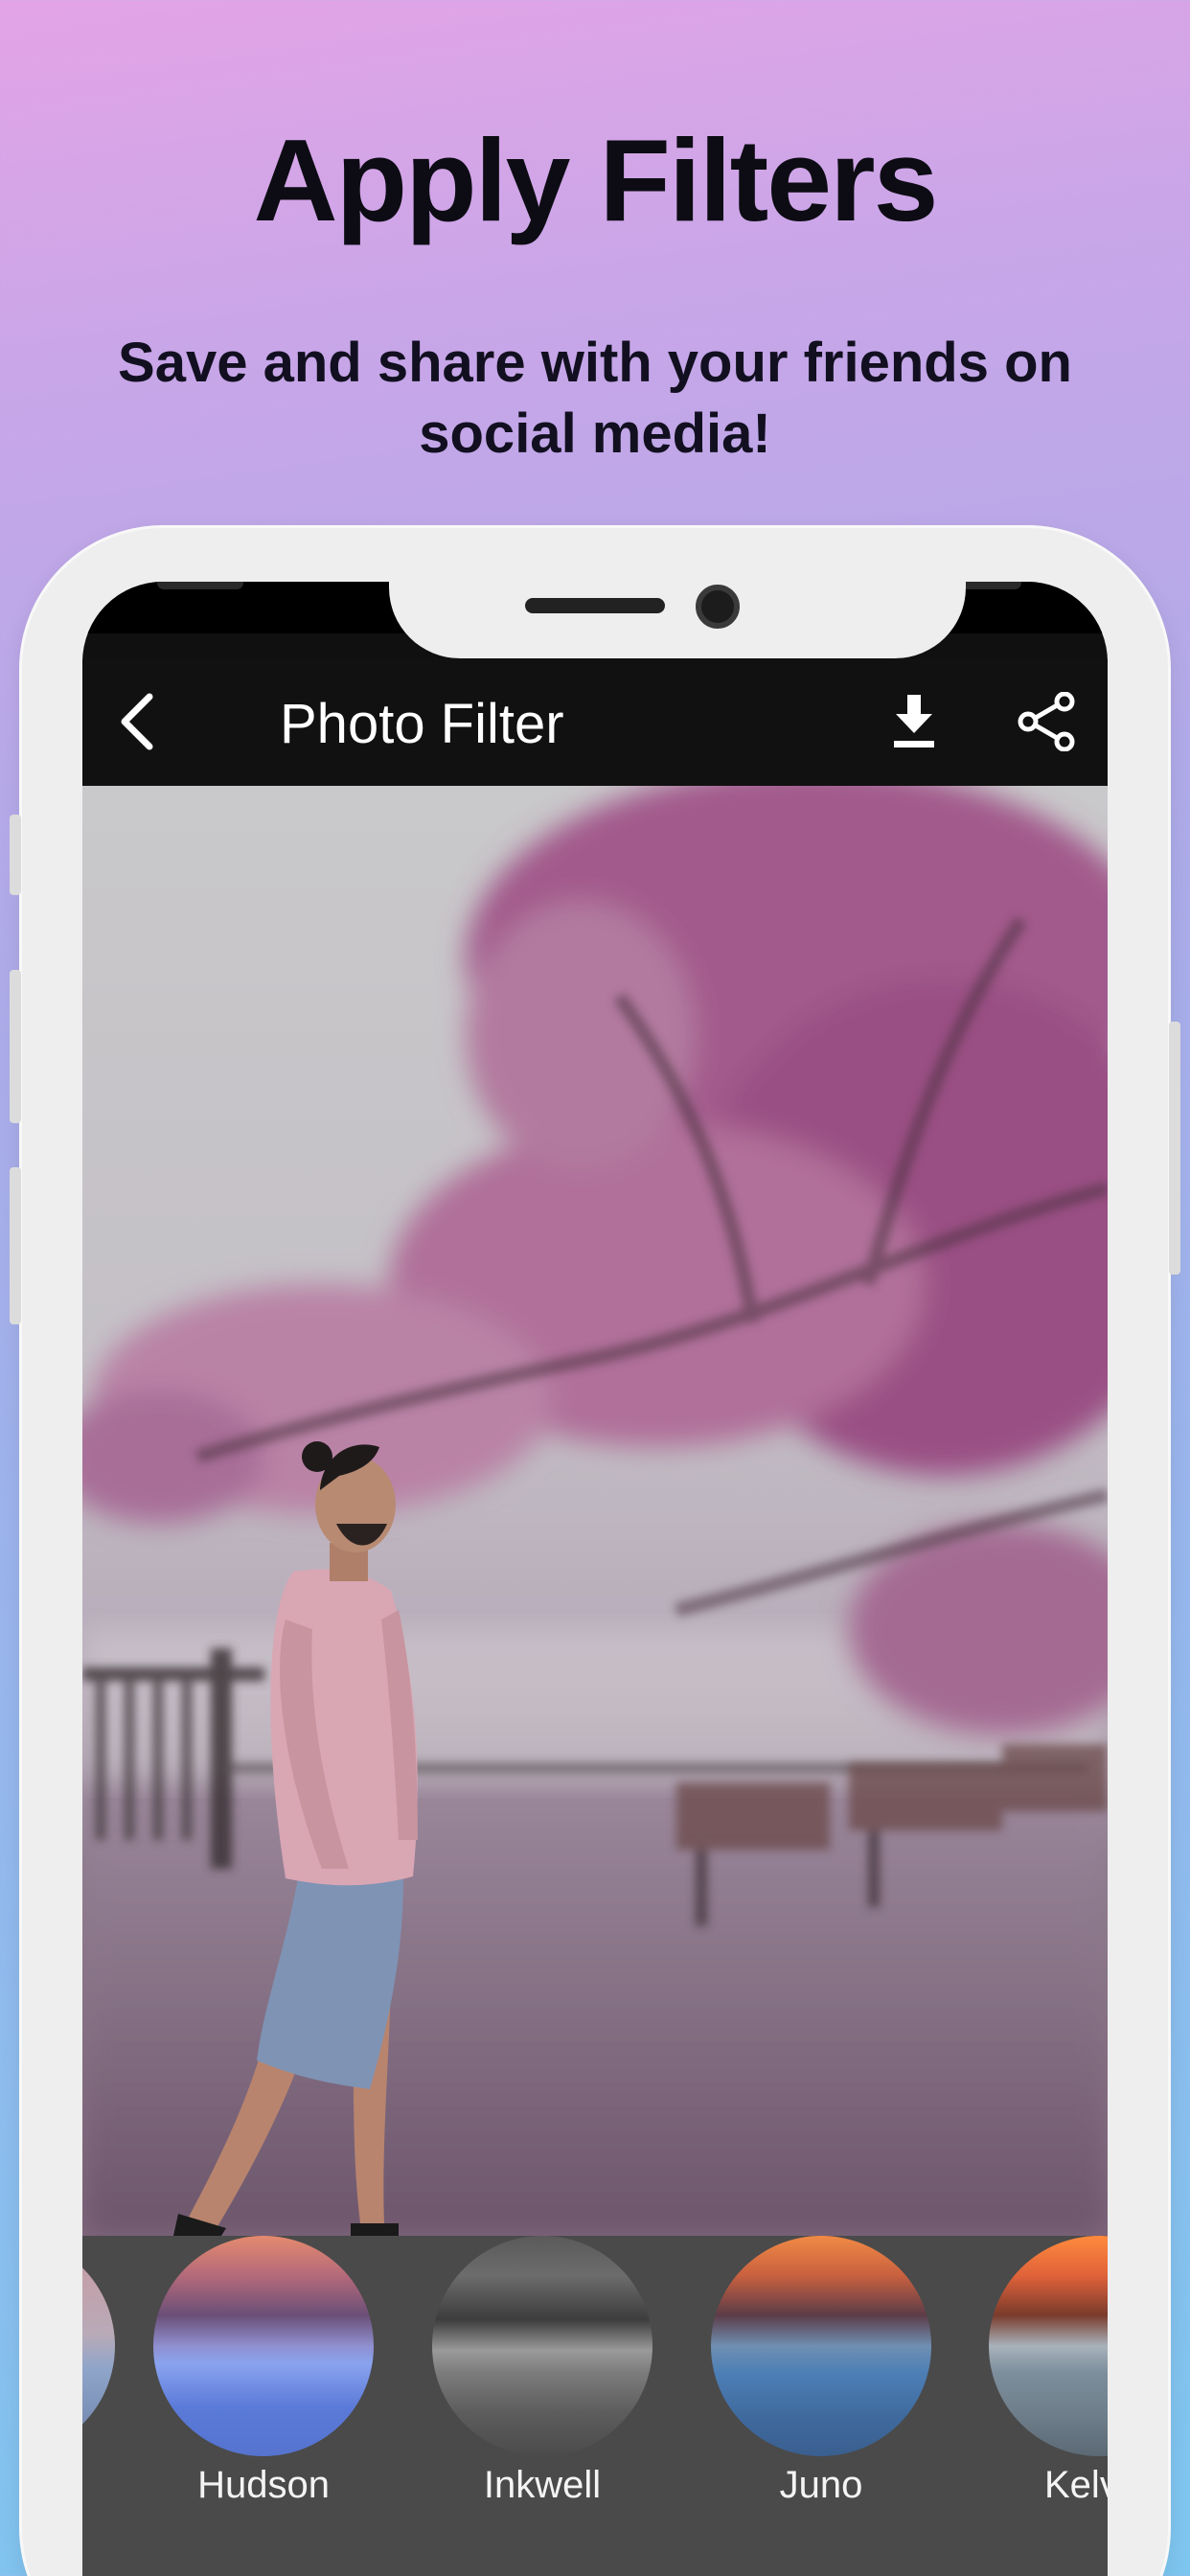 The height and width of the screenshot is (2576, 1190). Describe the element at coordinates (1048, 2346) in the screenshot. I see `filter-thumbnail-kelvin` at that location.